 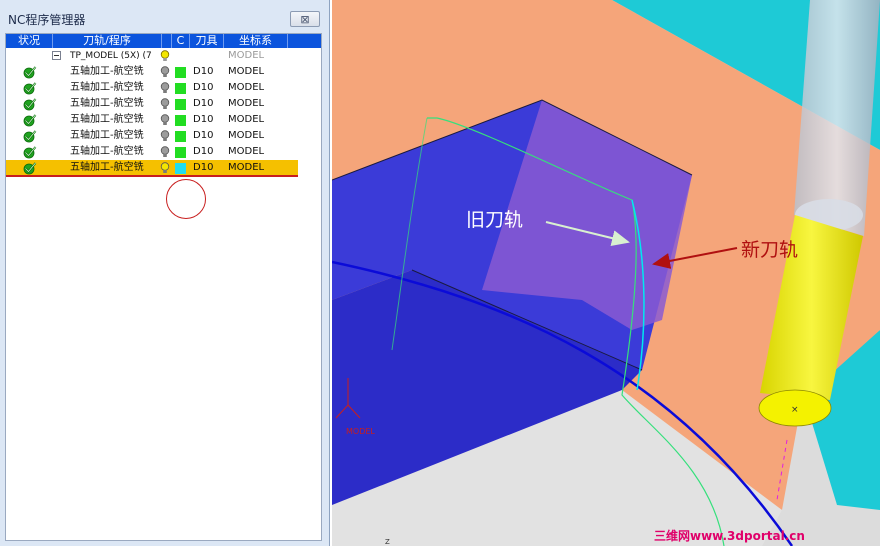 I want to click on close-icon: ⊠, so click(x=305, y=19).